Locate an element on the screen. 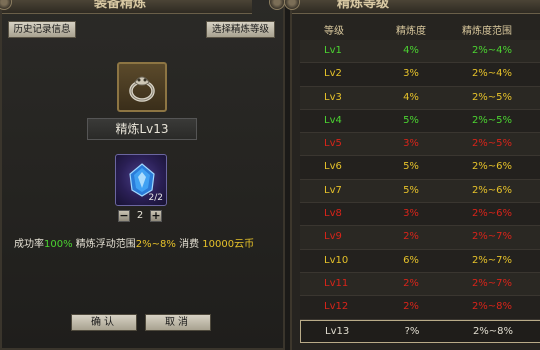  ornament-icon is located at coordinates (277, 5).